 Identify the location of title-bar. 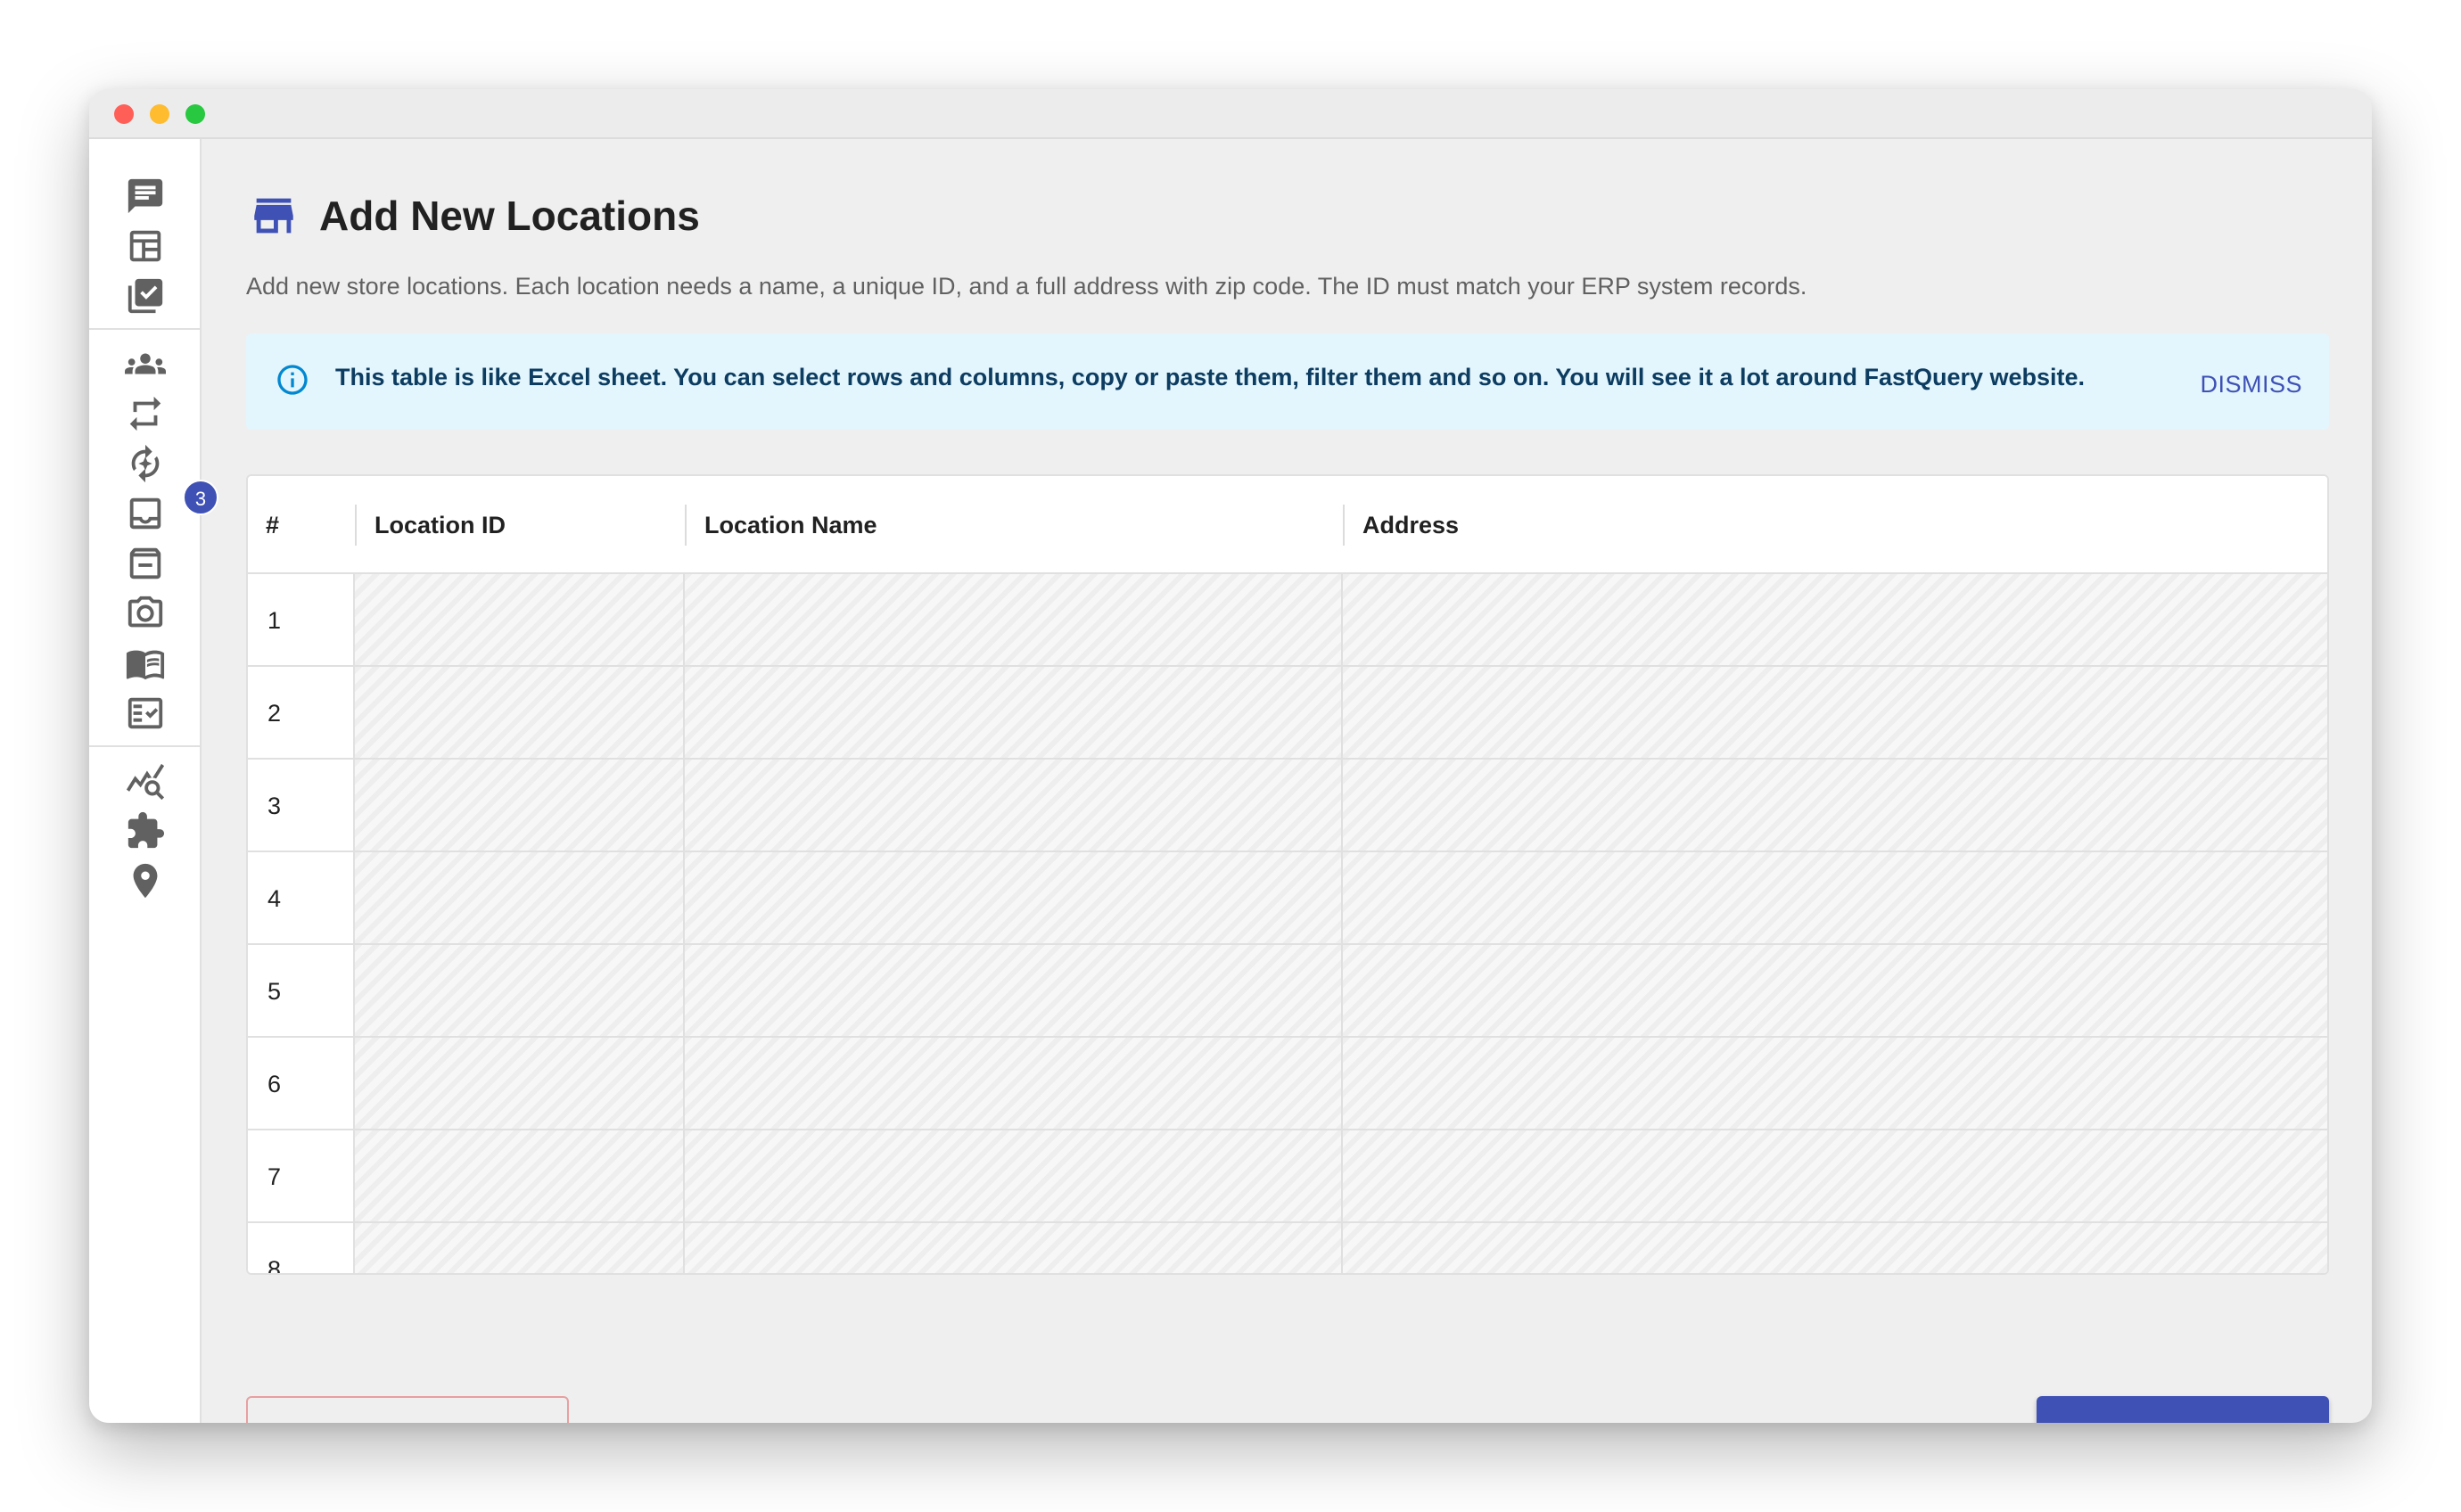
(1230, 114).